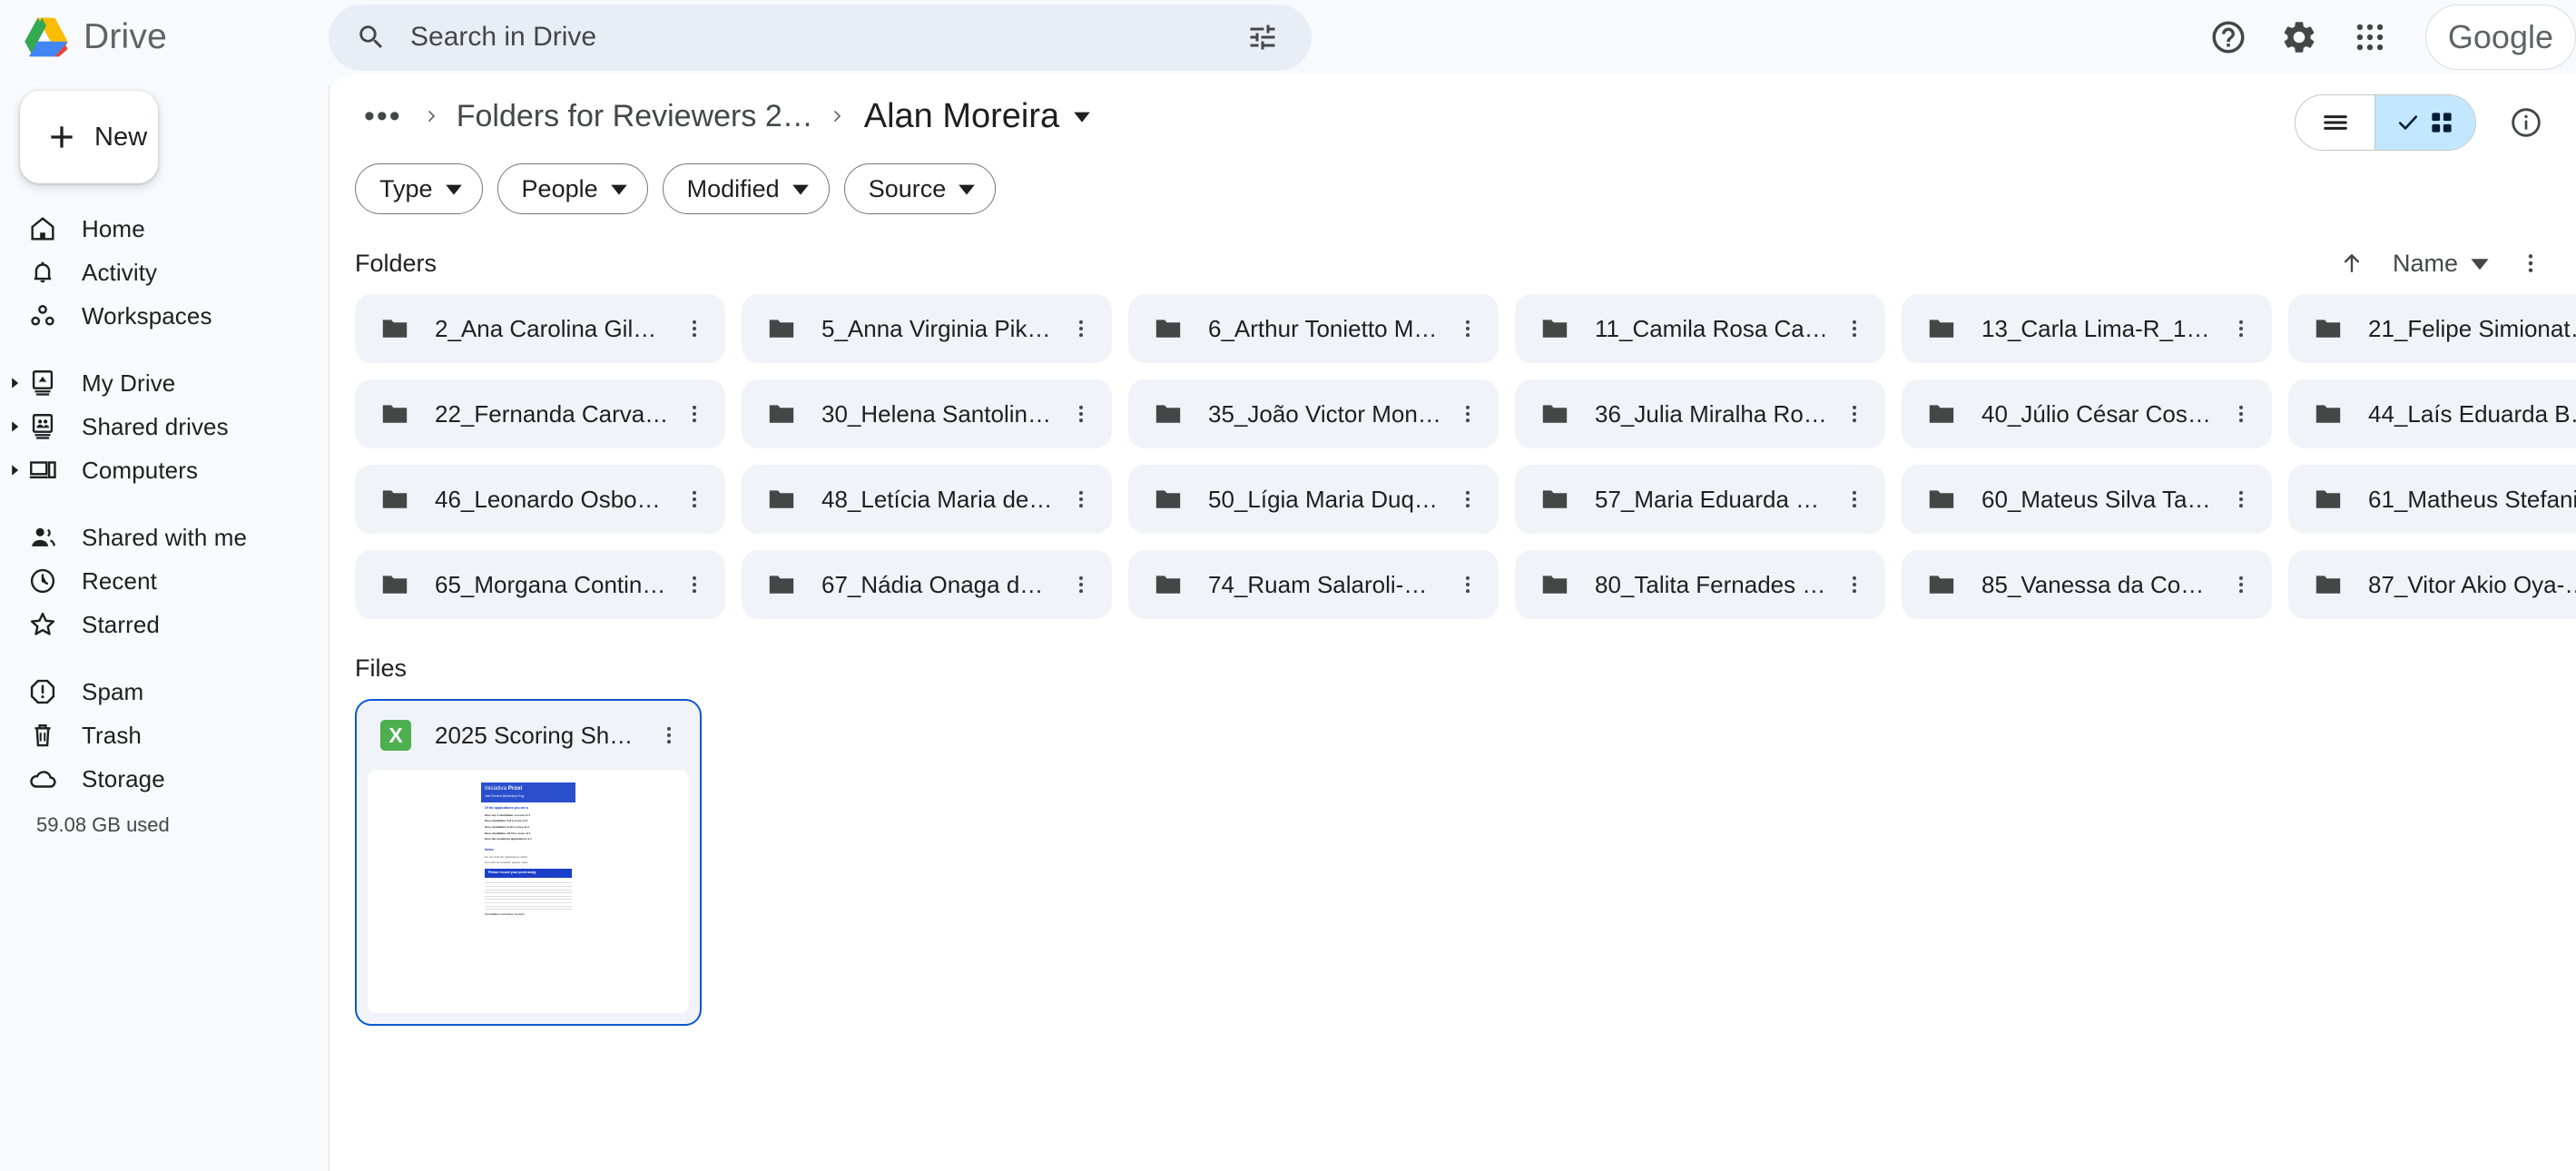 Image resolution: width=2576 pixels, height=1171 pixels. Describe the element at coordinates (572, 189) in the screenshot. I see `filter-chip-people: People` at that location.